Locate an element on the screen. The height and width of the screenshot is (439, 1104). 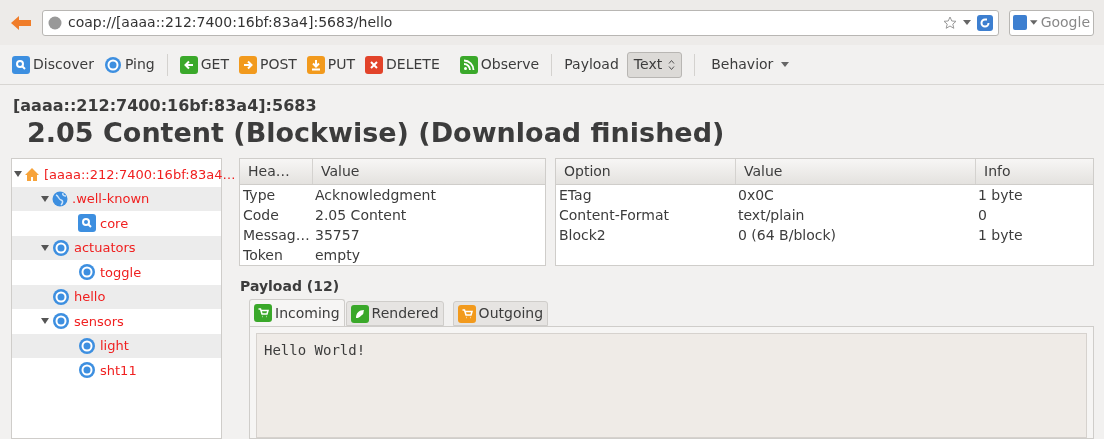
host-address: [aaaa::212:7400:16bf:83a4]:5683 is located at coordinates (165, 106).